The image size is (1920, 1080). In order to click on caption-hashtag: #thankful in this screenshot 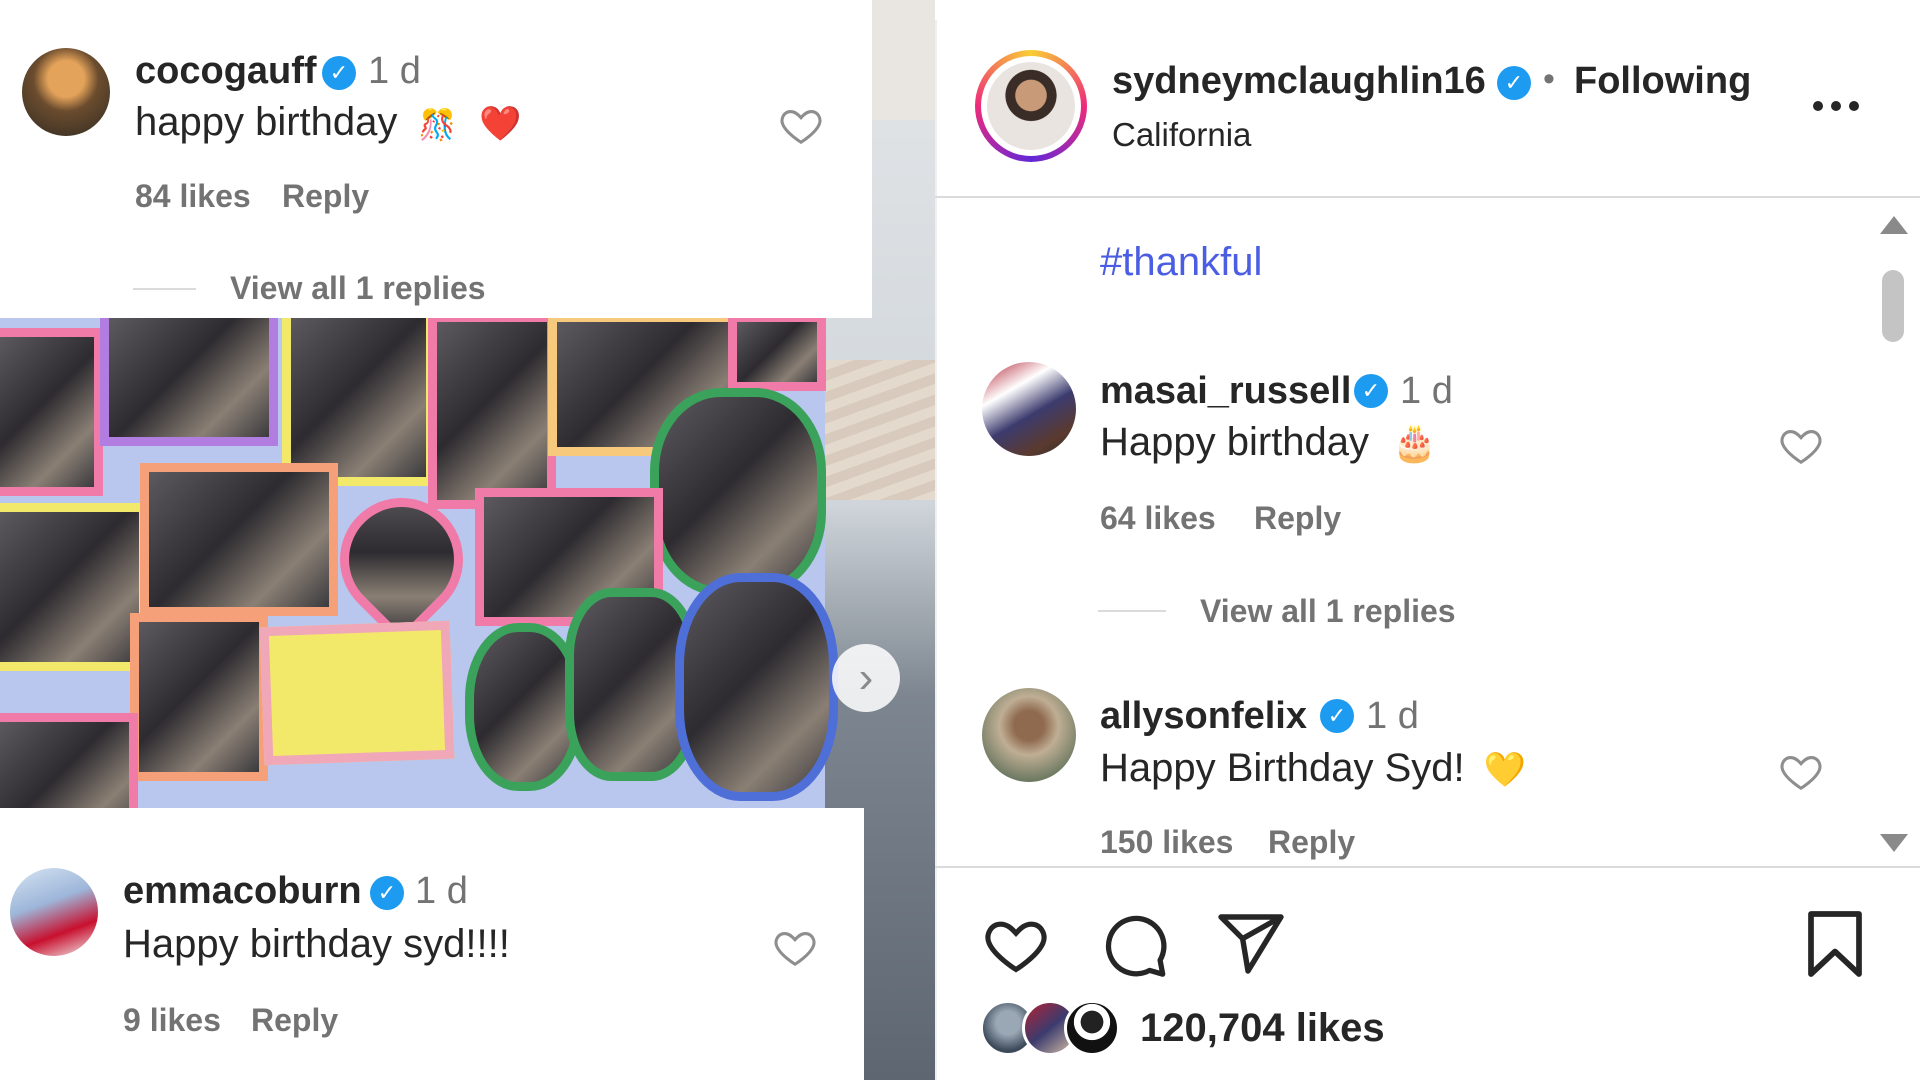, I will do `click(1181, 262)`.